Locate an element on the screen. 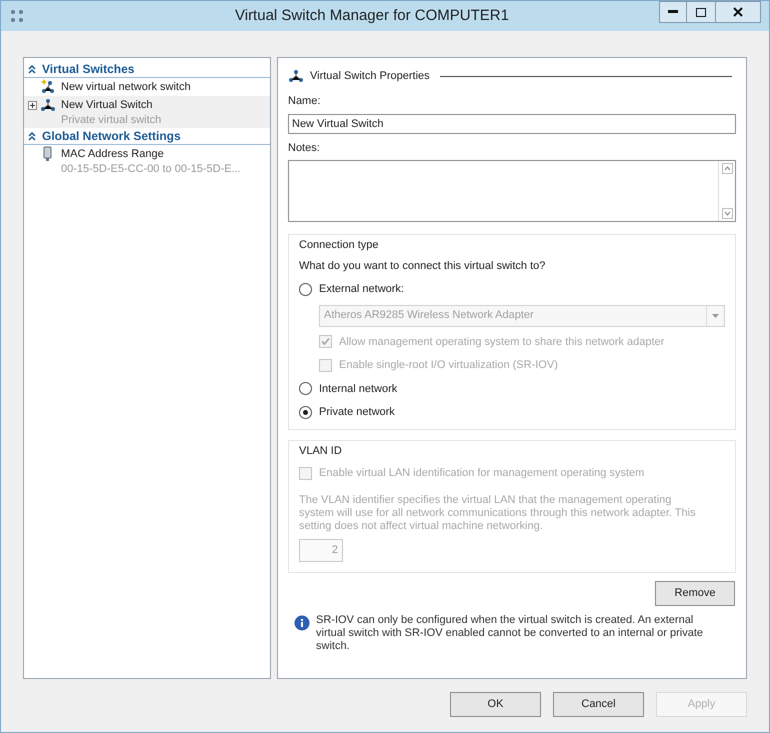  maximize-button is located at coordinates (701, 12).